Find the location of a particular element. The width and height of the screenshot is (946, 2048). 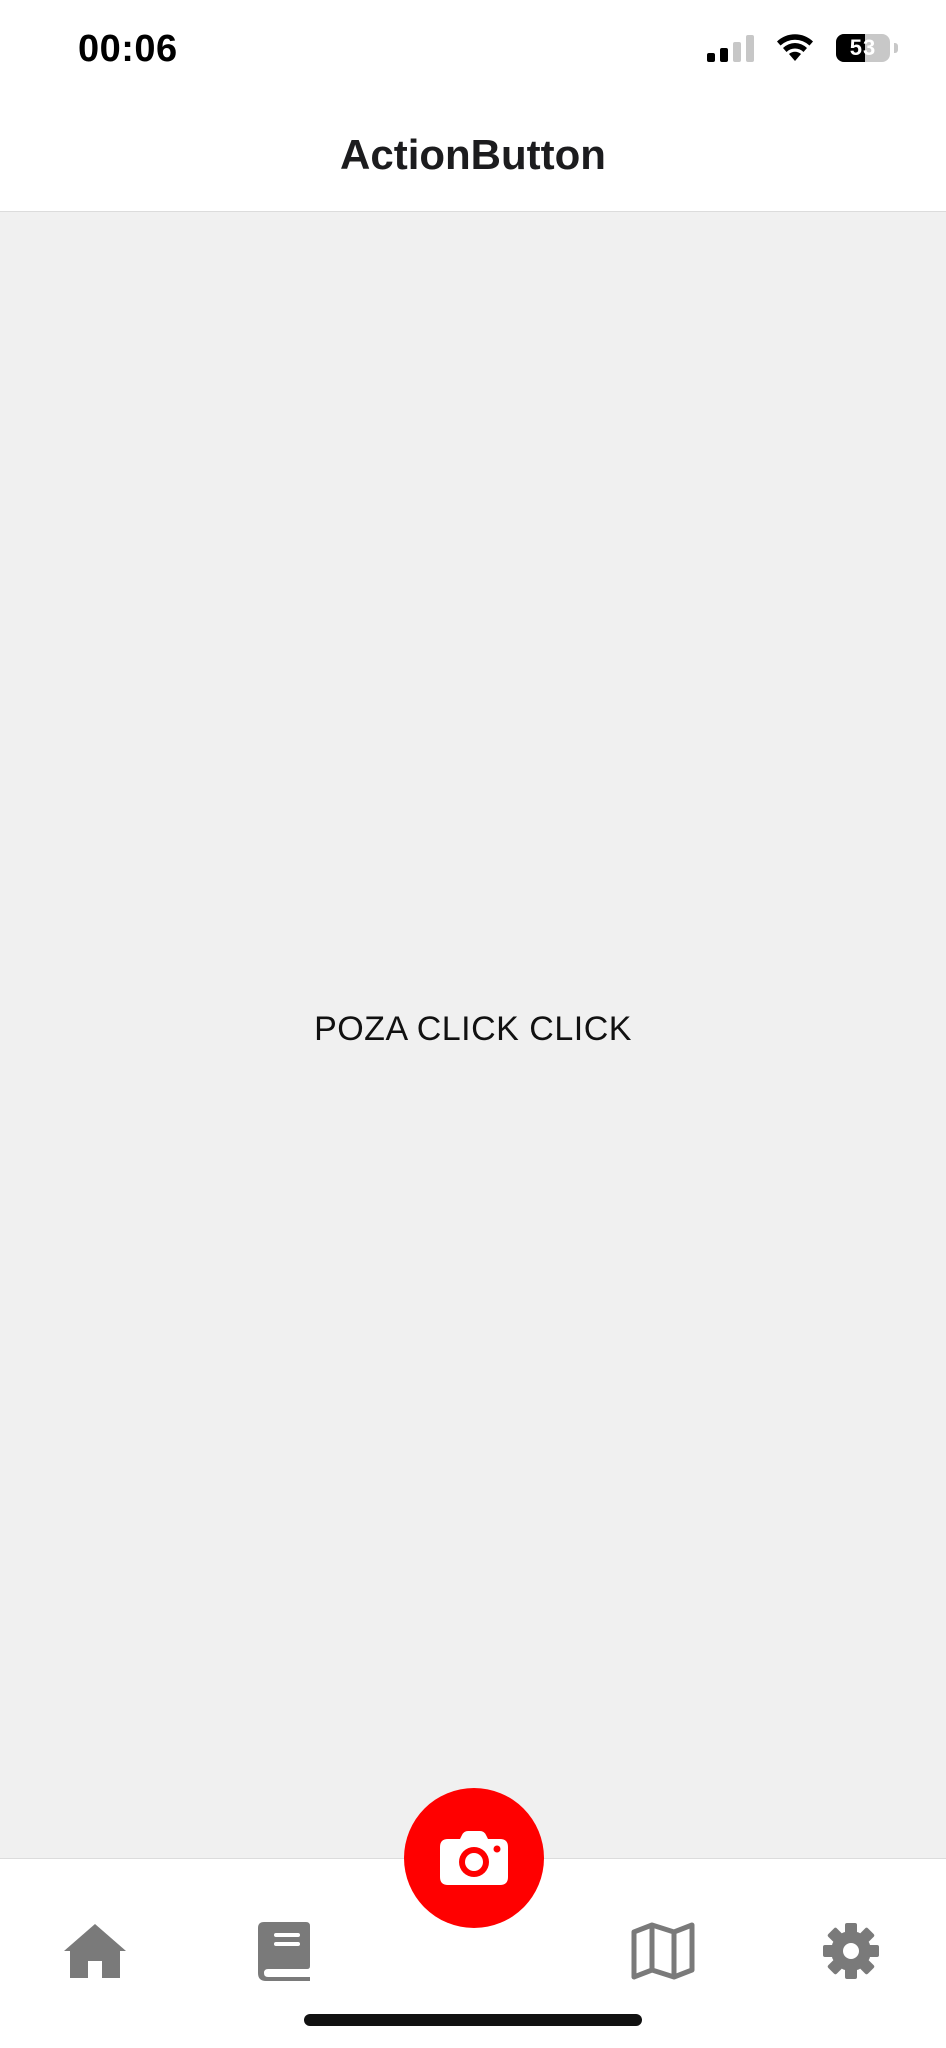

battery-cap is located at coordinates (896, 48).